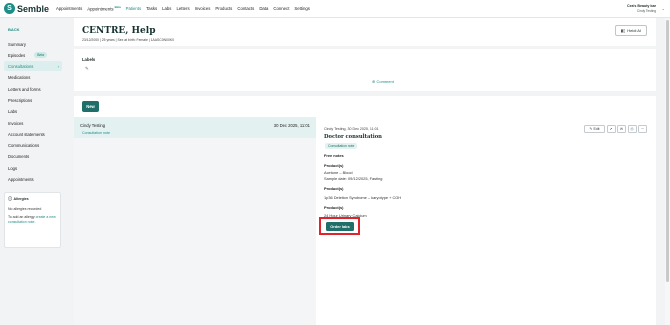  I want to click on list-item-date: 30 Dec 2025, 11:01, so click(291, 125).